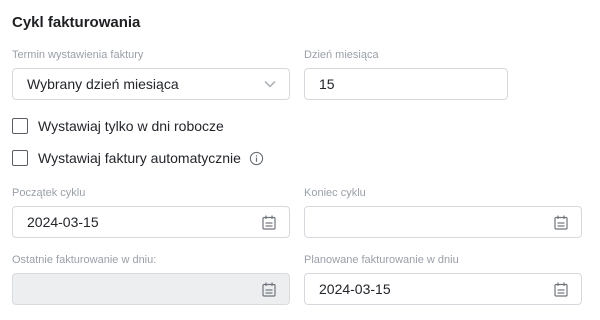  I want to click on day-of-month-input: 15, so click(406, 84).